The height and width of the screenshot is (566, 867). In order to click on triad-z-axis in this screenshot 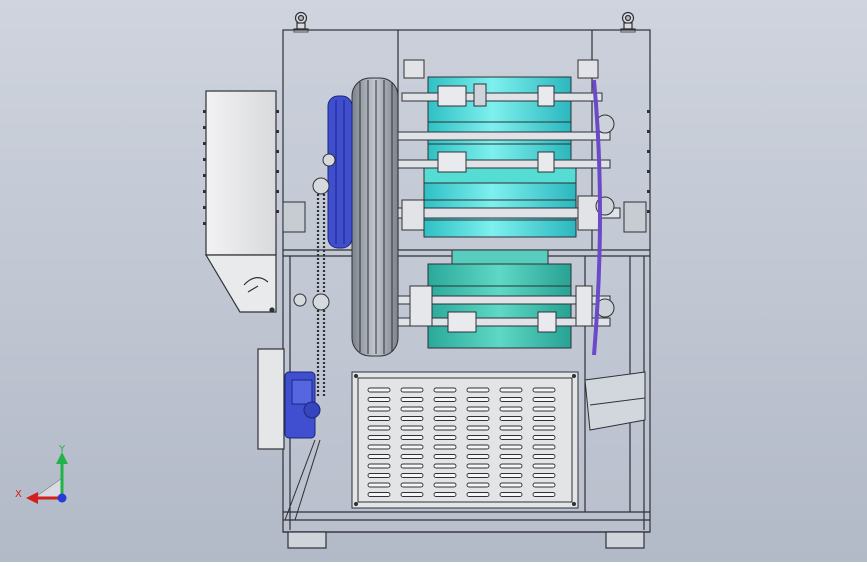, I will do `click(62, 498)`.